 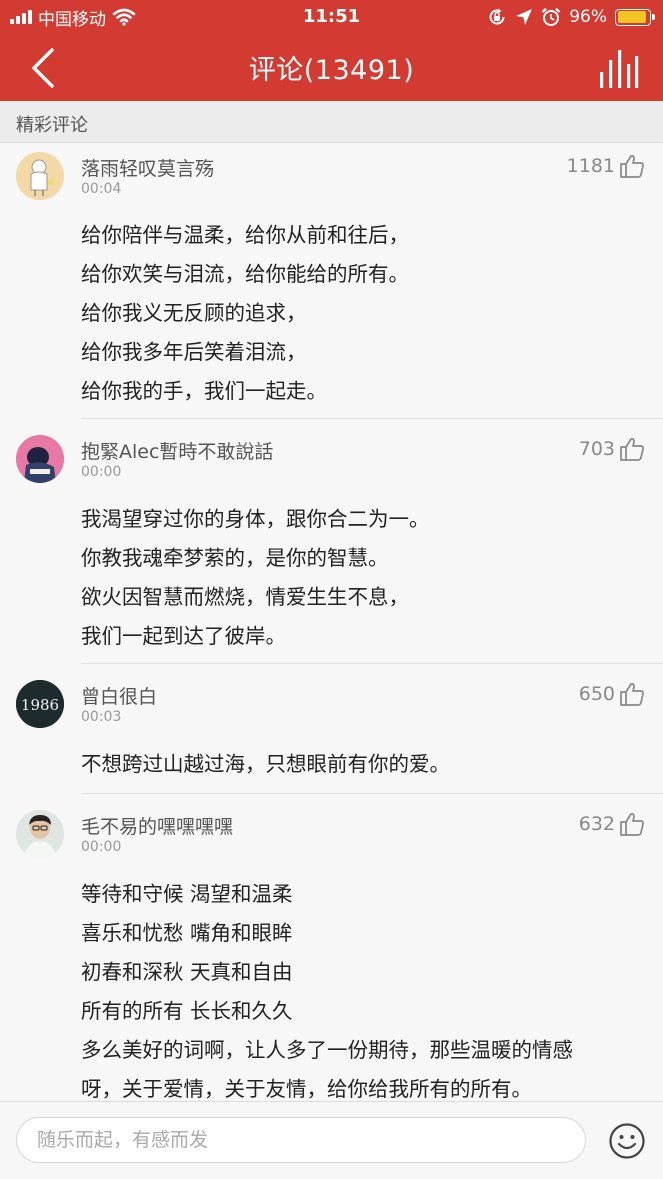 I want to click on avatar-image: 1986, so click(x=40, y=704).